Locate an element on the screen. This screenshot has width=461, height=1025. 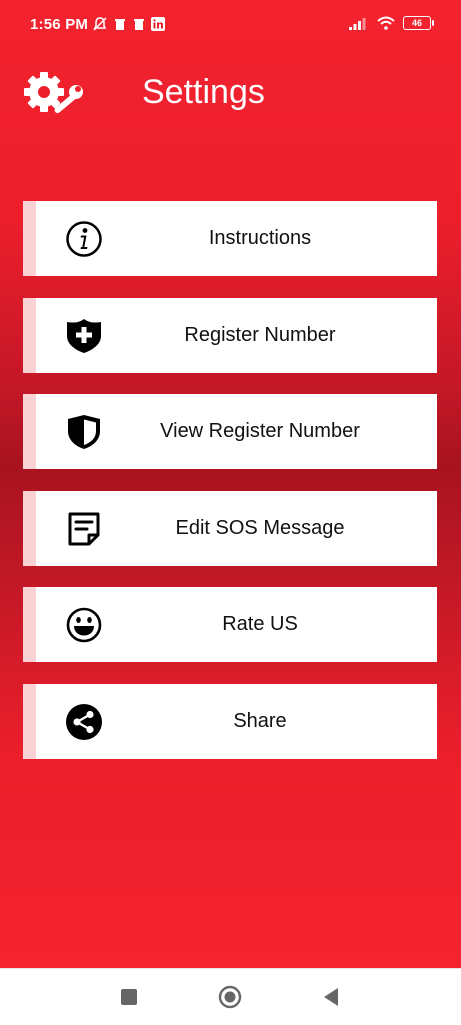
back-button is located at coordinates (332, 997).